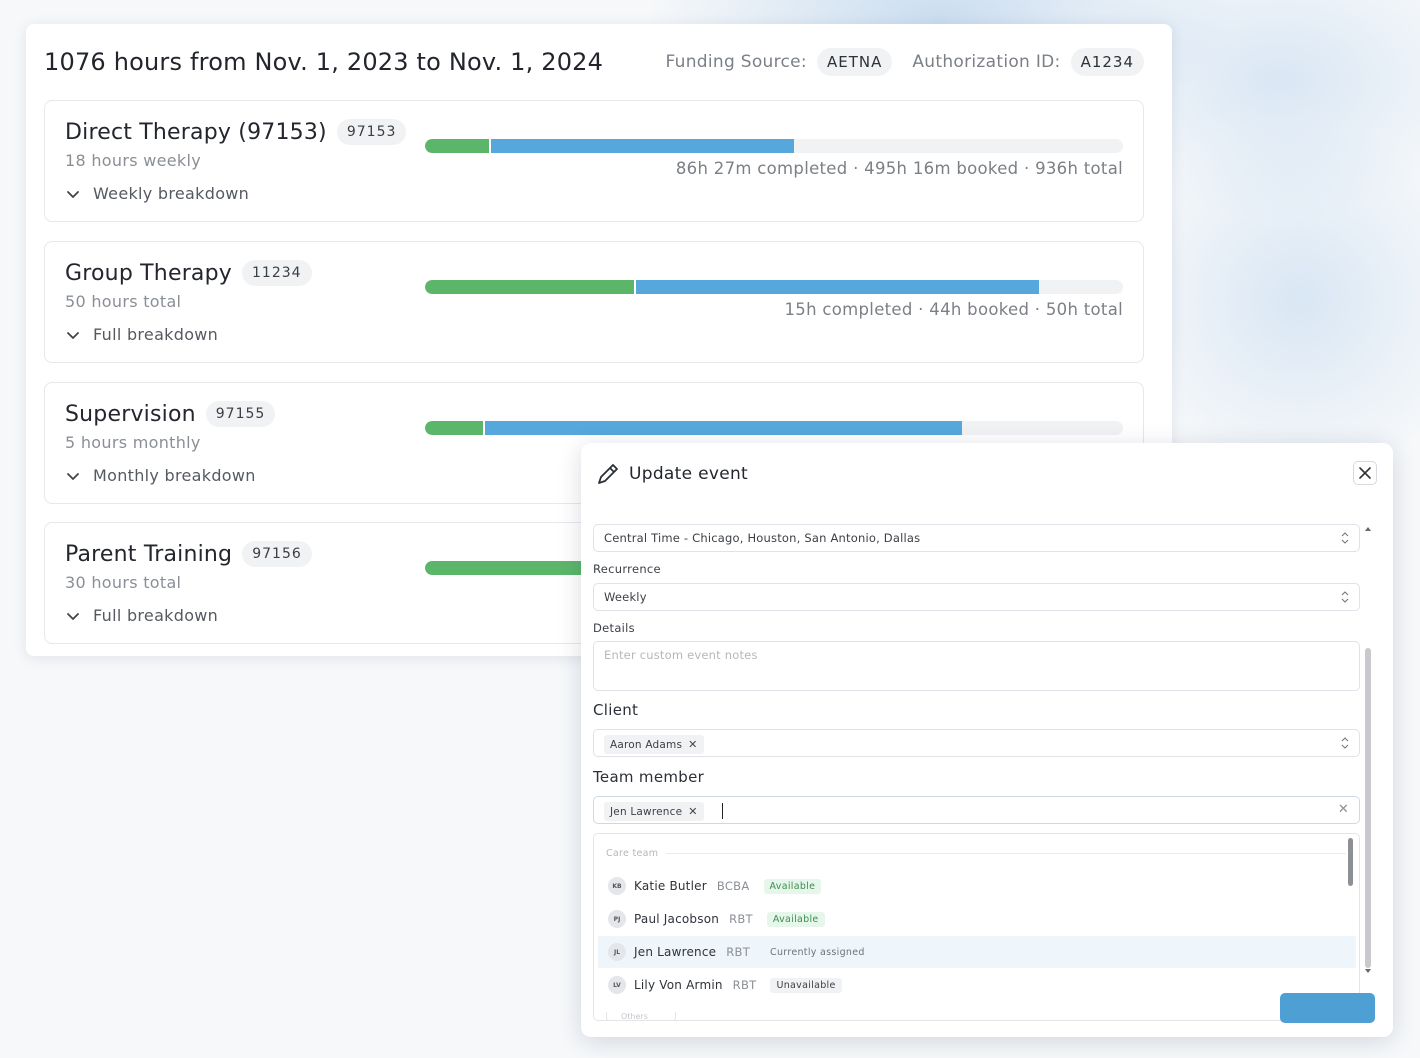 The width and height of the screenshot is (1420, 1058). I want to click on service-code-badge: 11234, so click(277, 273).